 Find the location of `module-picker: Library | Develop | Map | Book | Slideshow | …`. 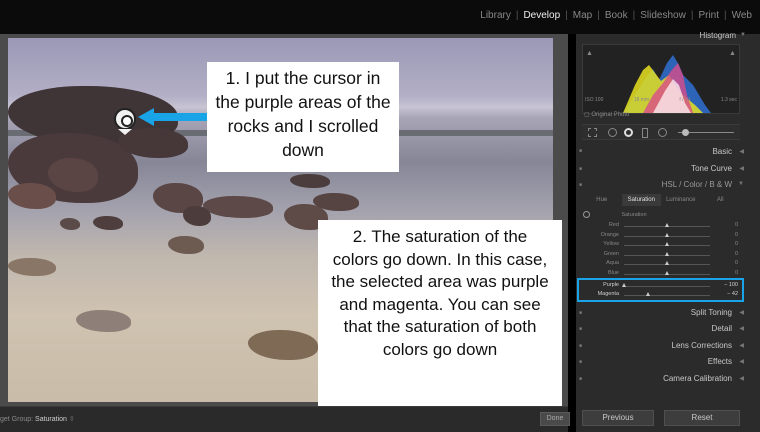

module-picker: Library | Develop | Map | Book | Slideshow | … is located at coordinates (616, 15).